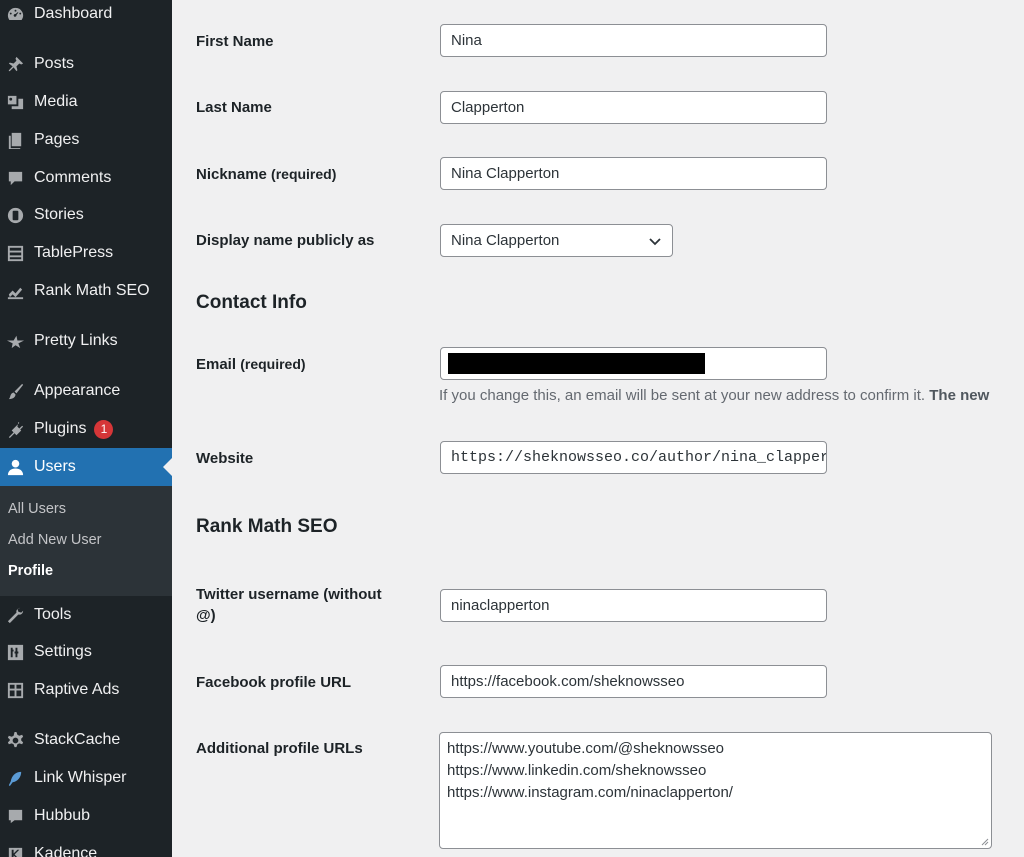 The image size is (1024, 857). Describe the element at coordinates (15, 215) in the screenshot. I see `stories-icon` at that location.